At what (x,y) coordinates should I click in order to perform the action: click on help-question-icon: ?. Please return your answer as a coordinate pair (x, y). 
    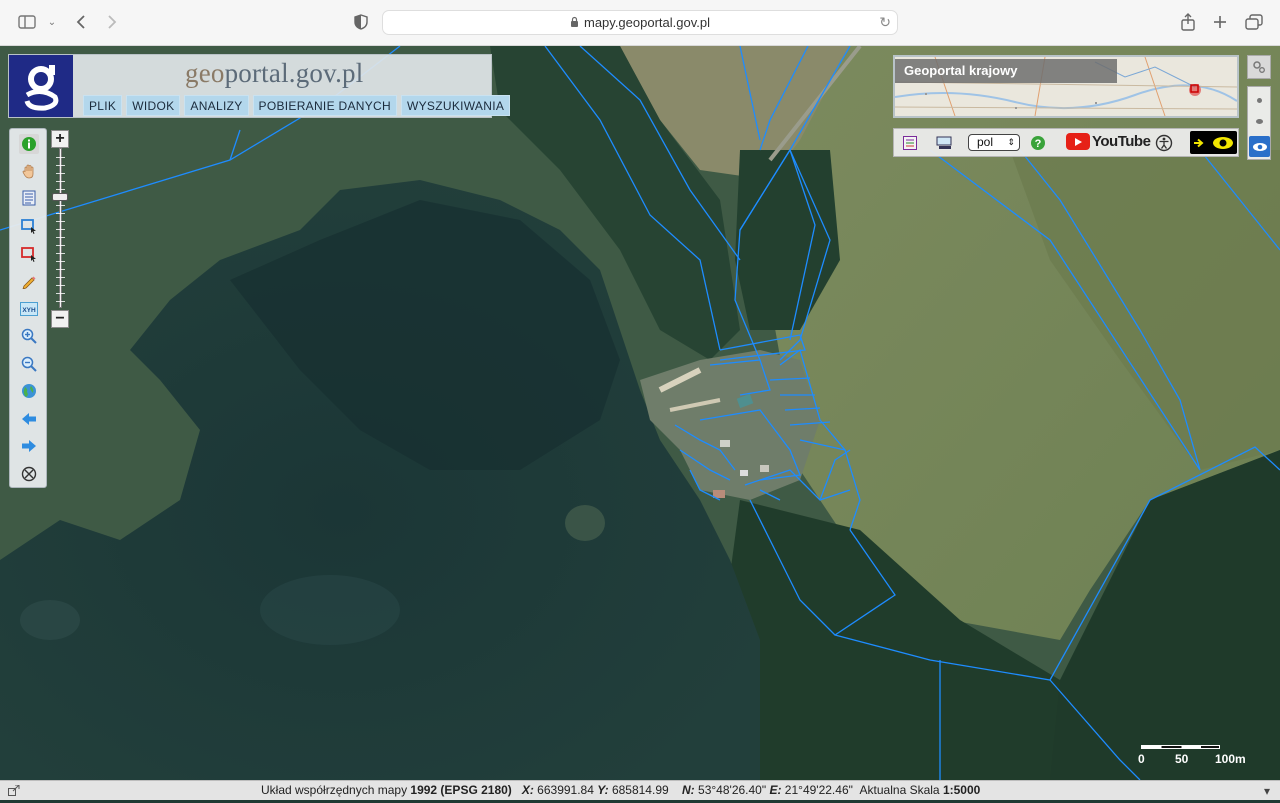
    Looking at the image, I should click on (1038, 143).